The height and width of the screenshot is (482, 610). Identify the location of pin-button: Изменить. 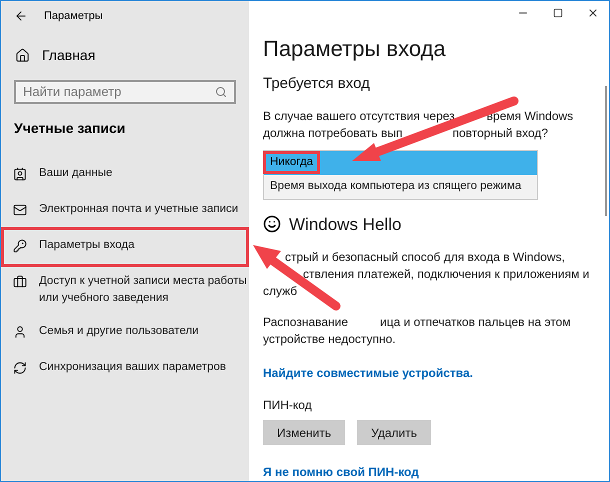
(304, 432).